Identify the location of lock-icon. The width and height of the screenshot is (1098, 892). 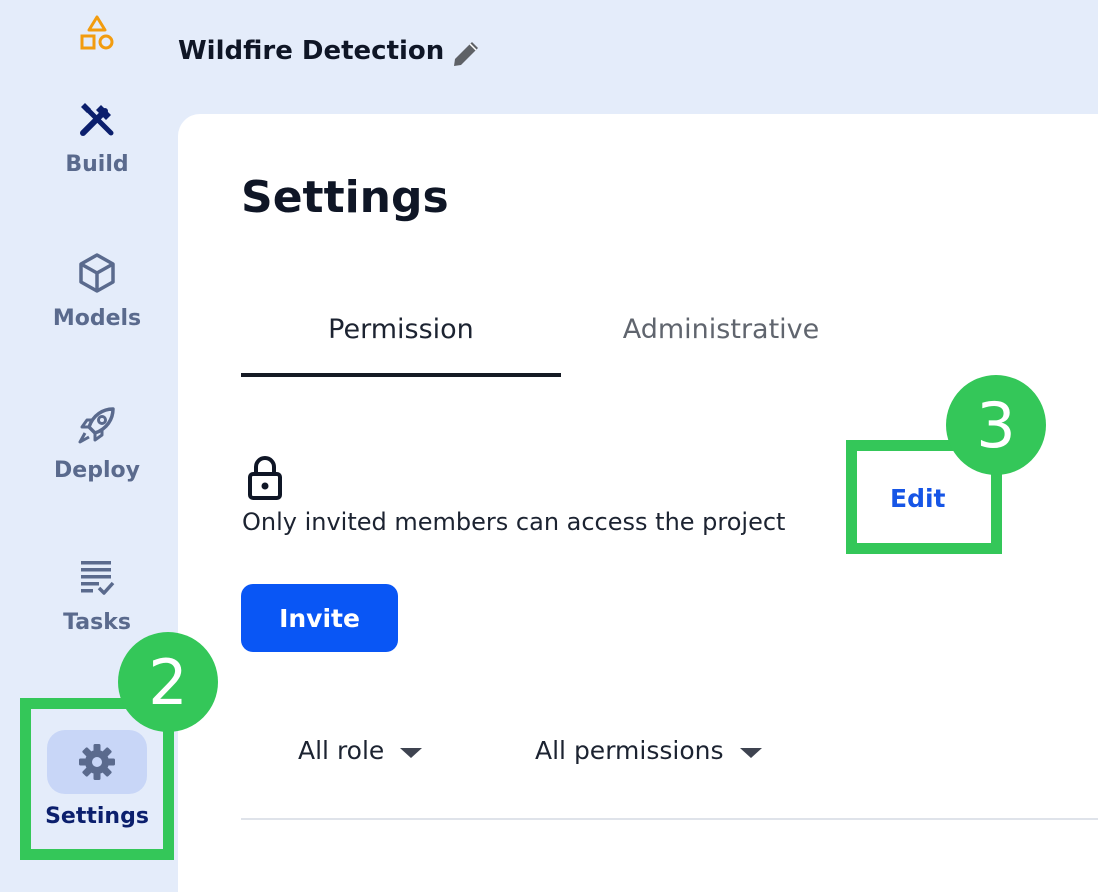
(265, 478).